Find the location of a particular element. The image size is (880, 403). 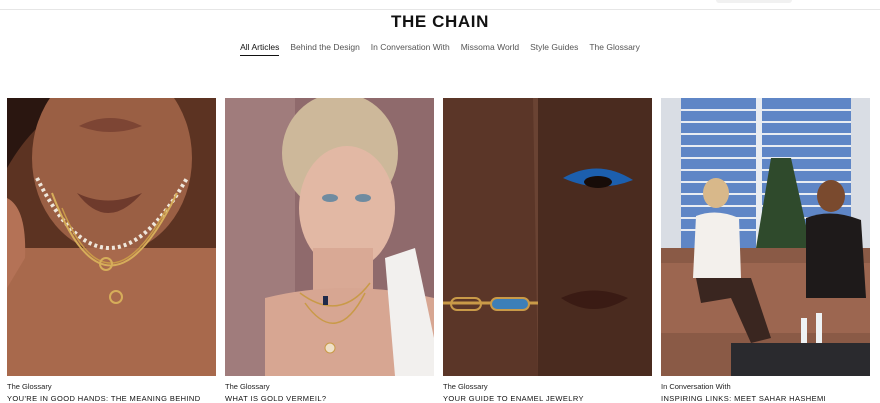

tab-style-guides: Style Guides is located at coordinates (554, 49).